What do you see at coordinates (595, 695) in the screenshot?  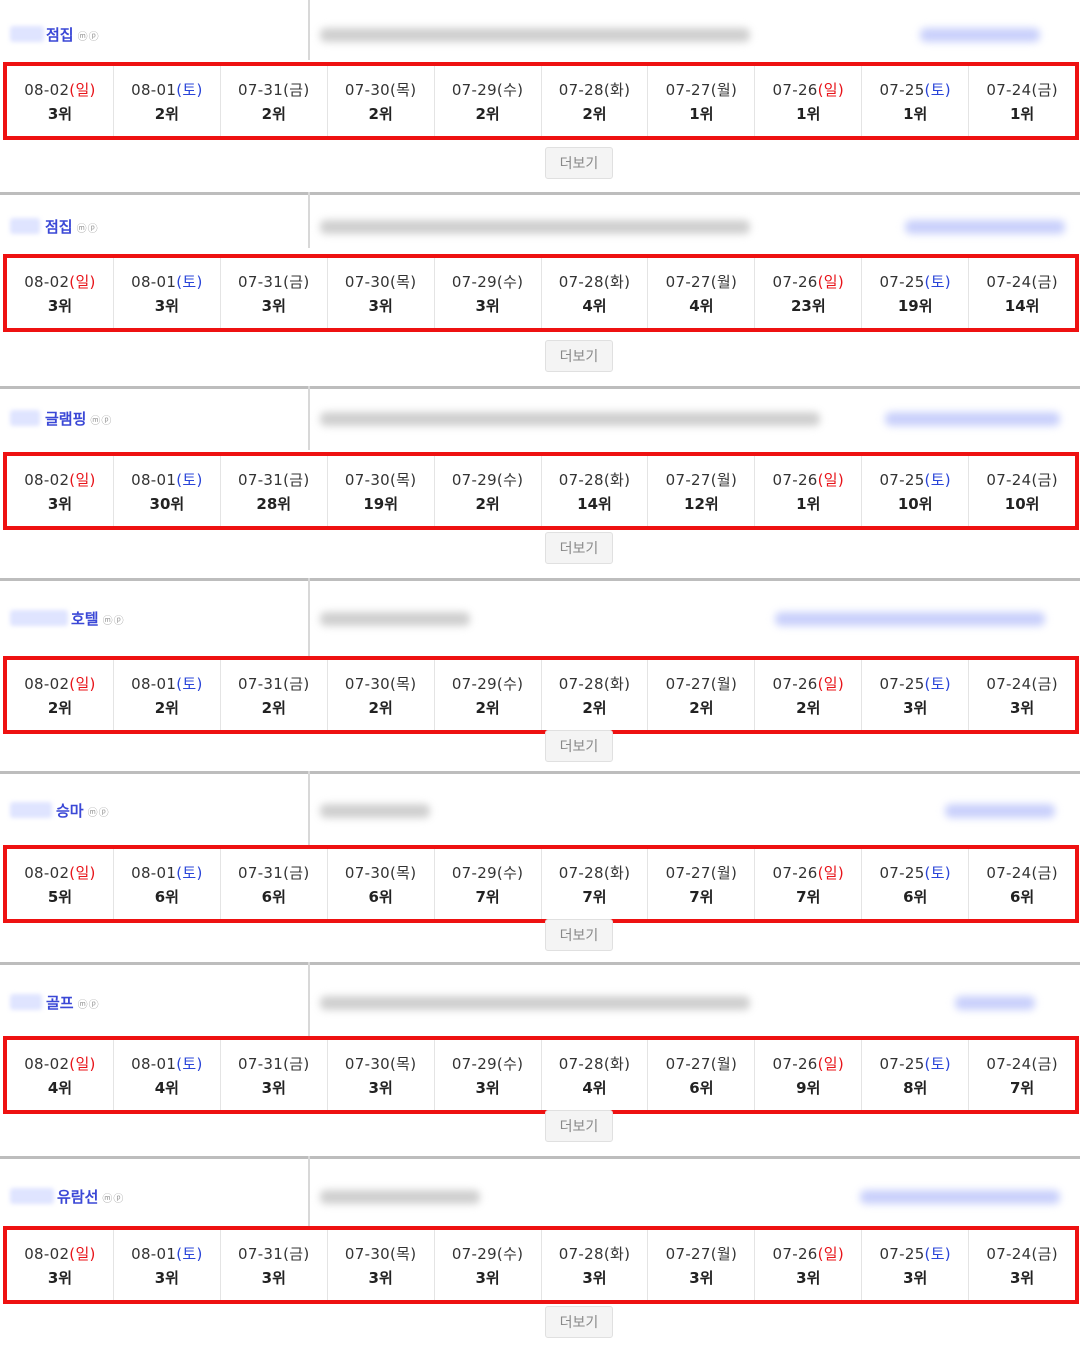 I see `rank-cell: 07-28(화) 2위` at bounding box center [595, 695].